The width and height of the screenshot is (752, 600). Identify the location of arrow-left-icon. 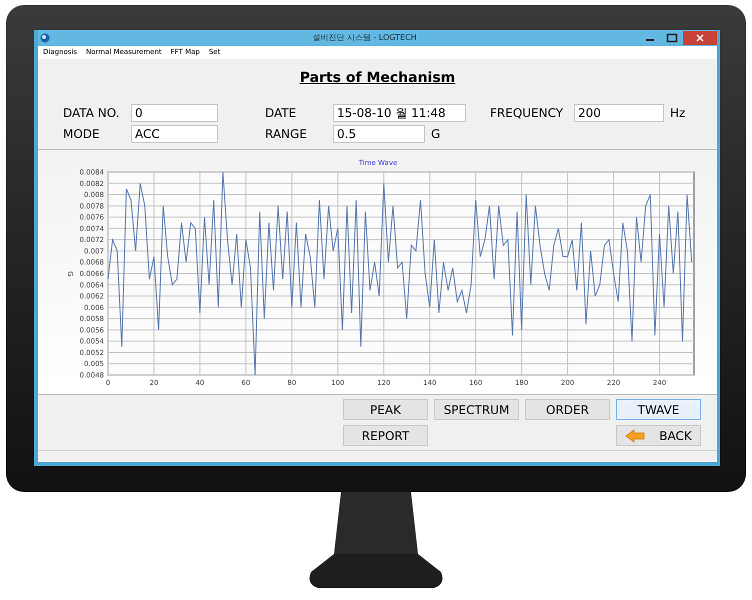
(635, 435).